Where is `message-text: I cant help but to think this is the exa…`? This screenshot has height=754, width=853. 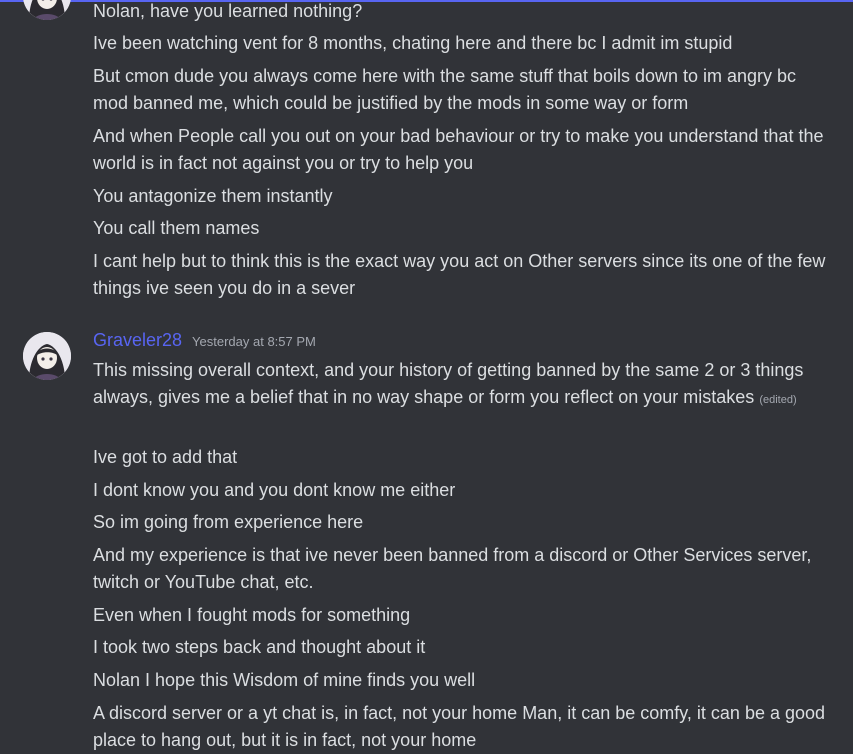 message-text: I cant help but to think this is the exa… is located at coordinates (459, 274).